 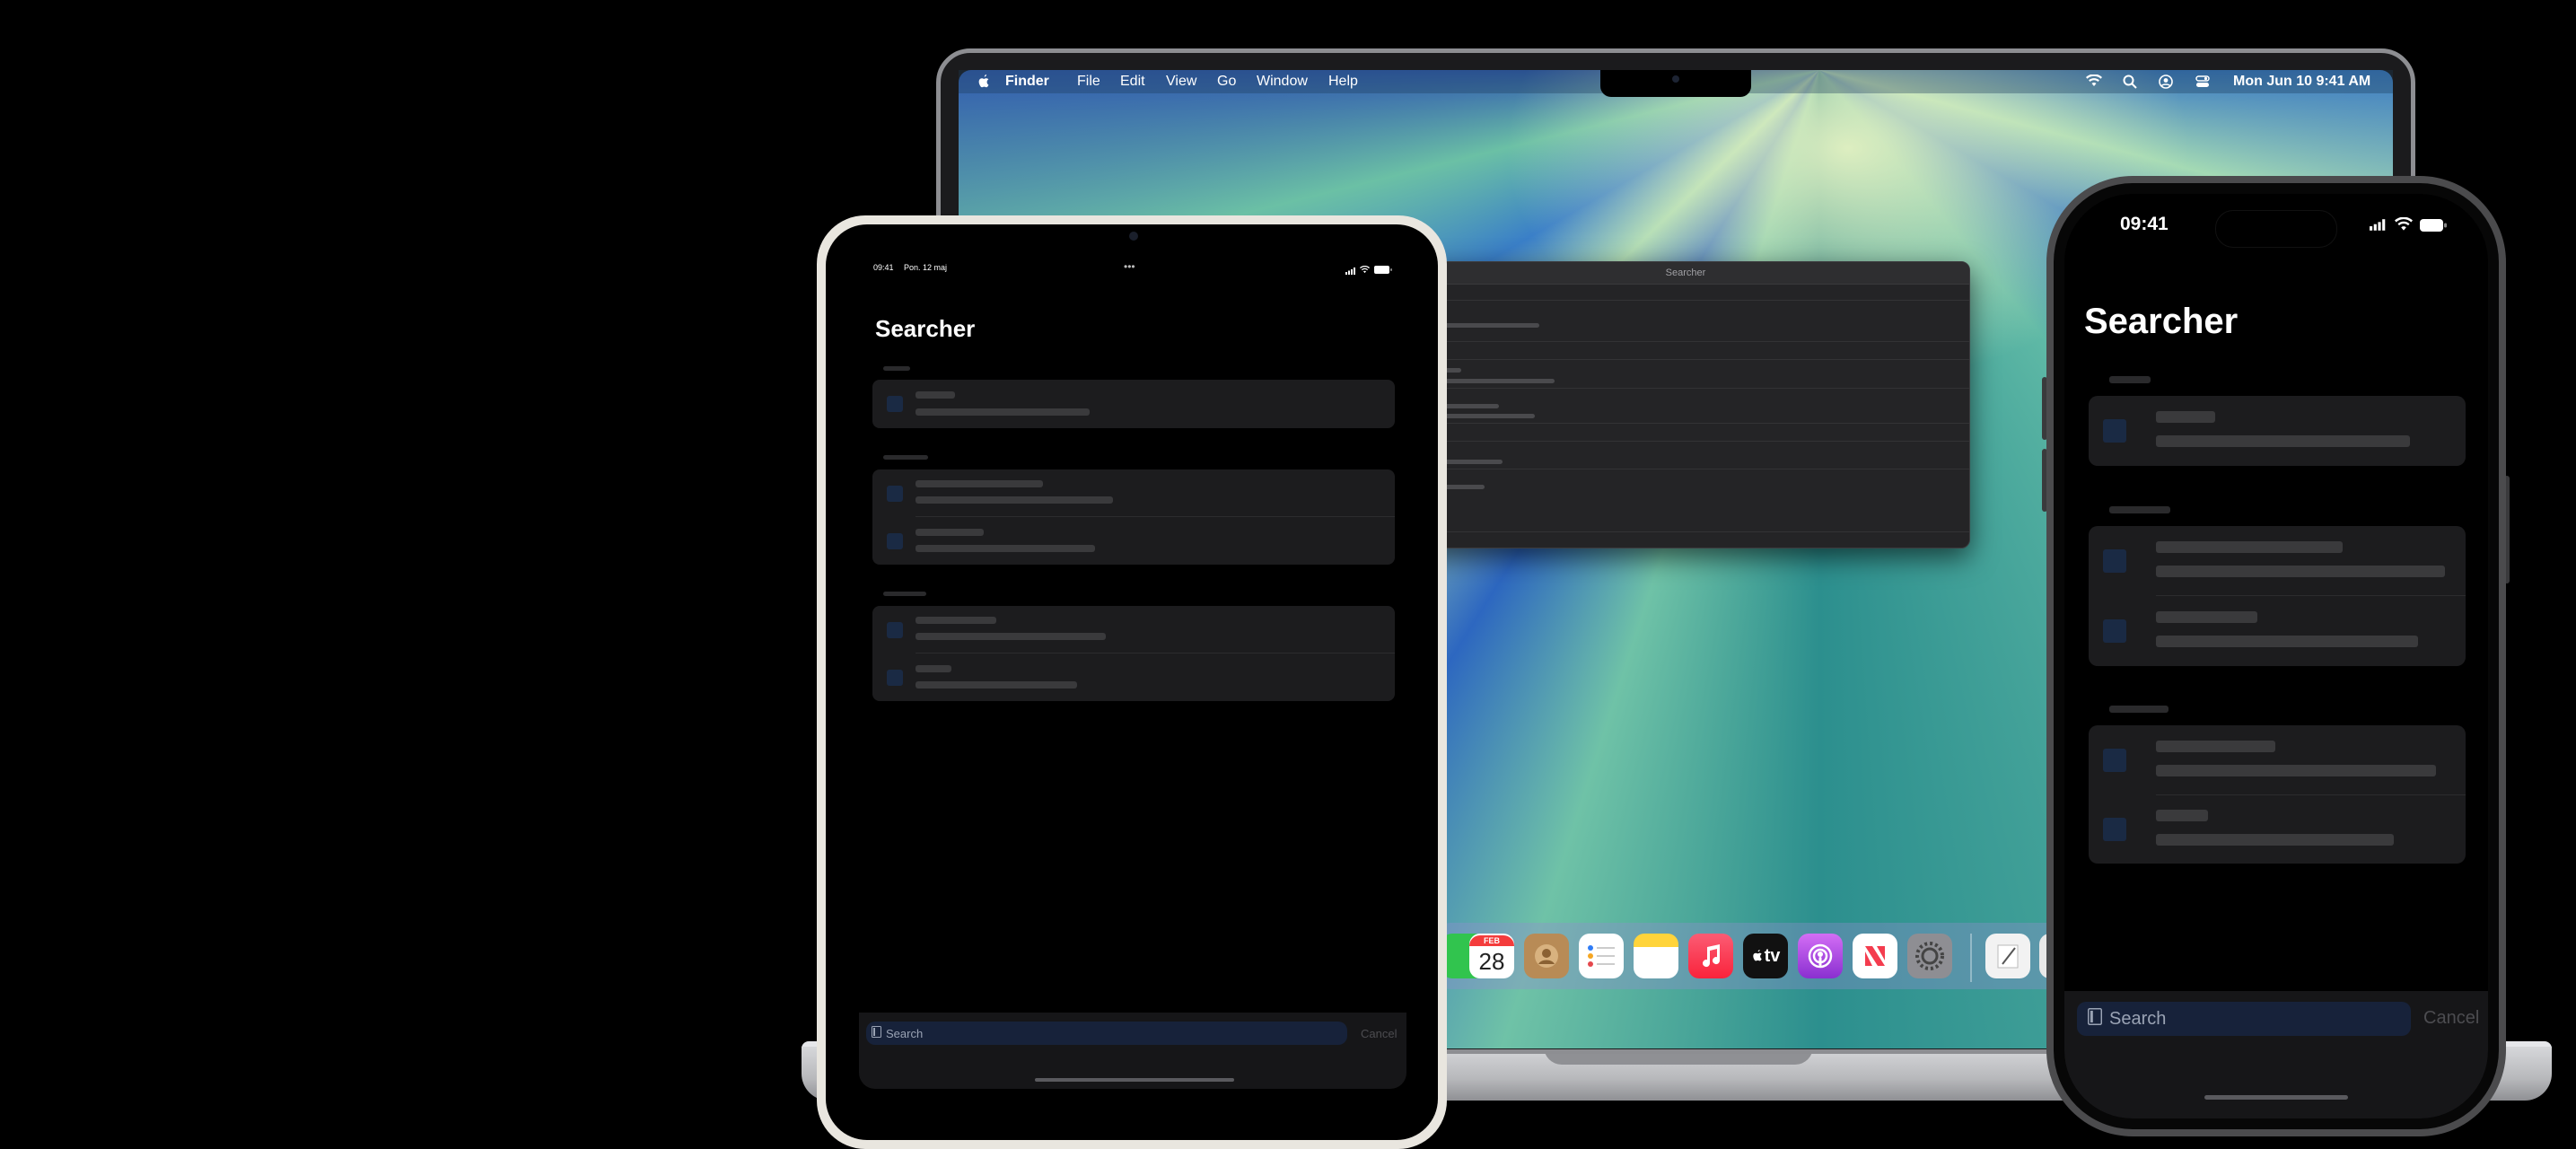 I want to click on control-center-icon, so click(x=2202, y=84).